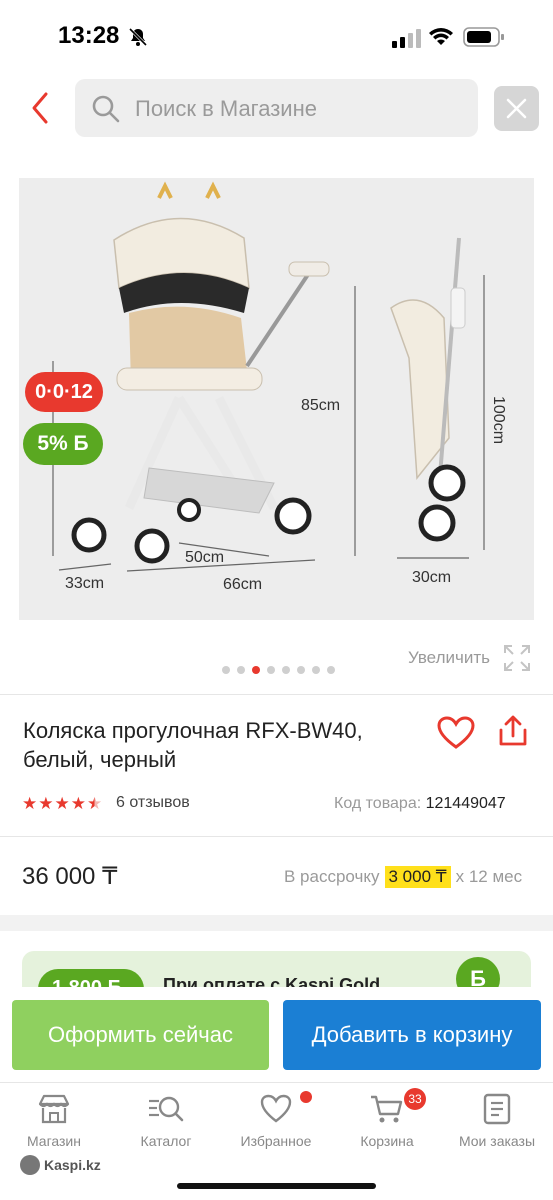 The image size is (553, 1200). What do you see at coordinates (54, 1109) in the screenshot?
I see `store-icon` at bounding box center [54, 1109].